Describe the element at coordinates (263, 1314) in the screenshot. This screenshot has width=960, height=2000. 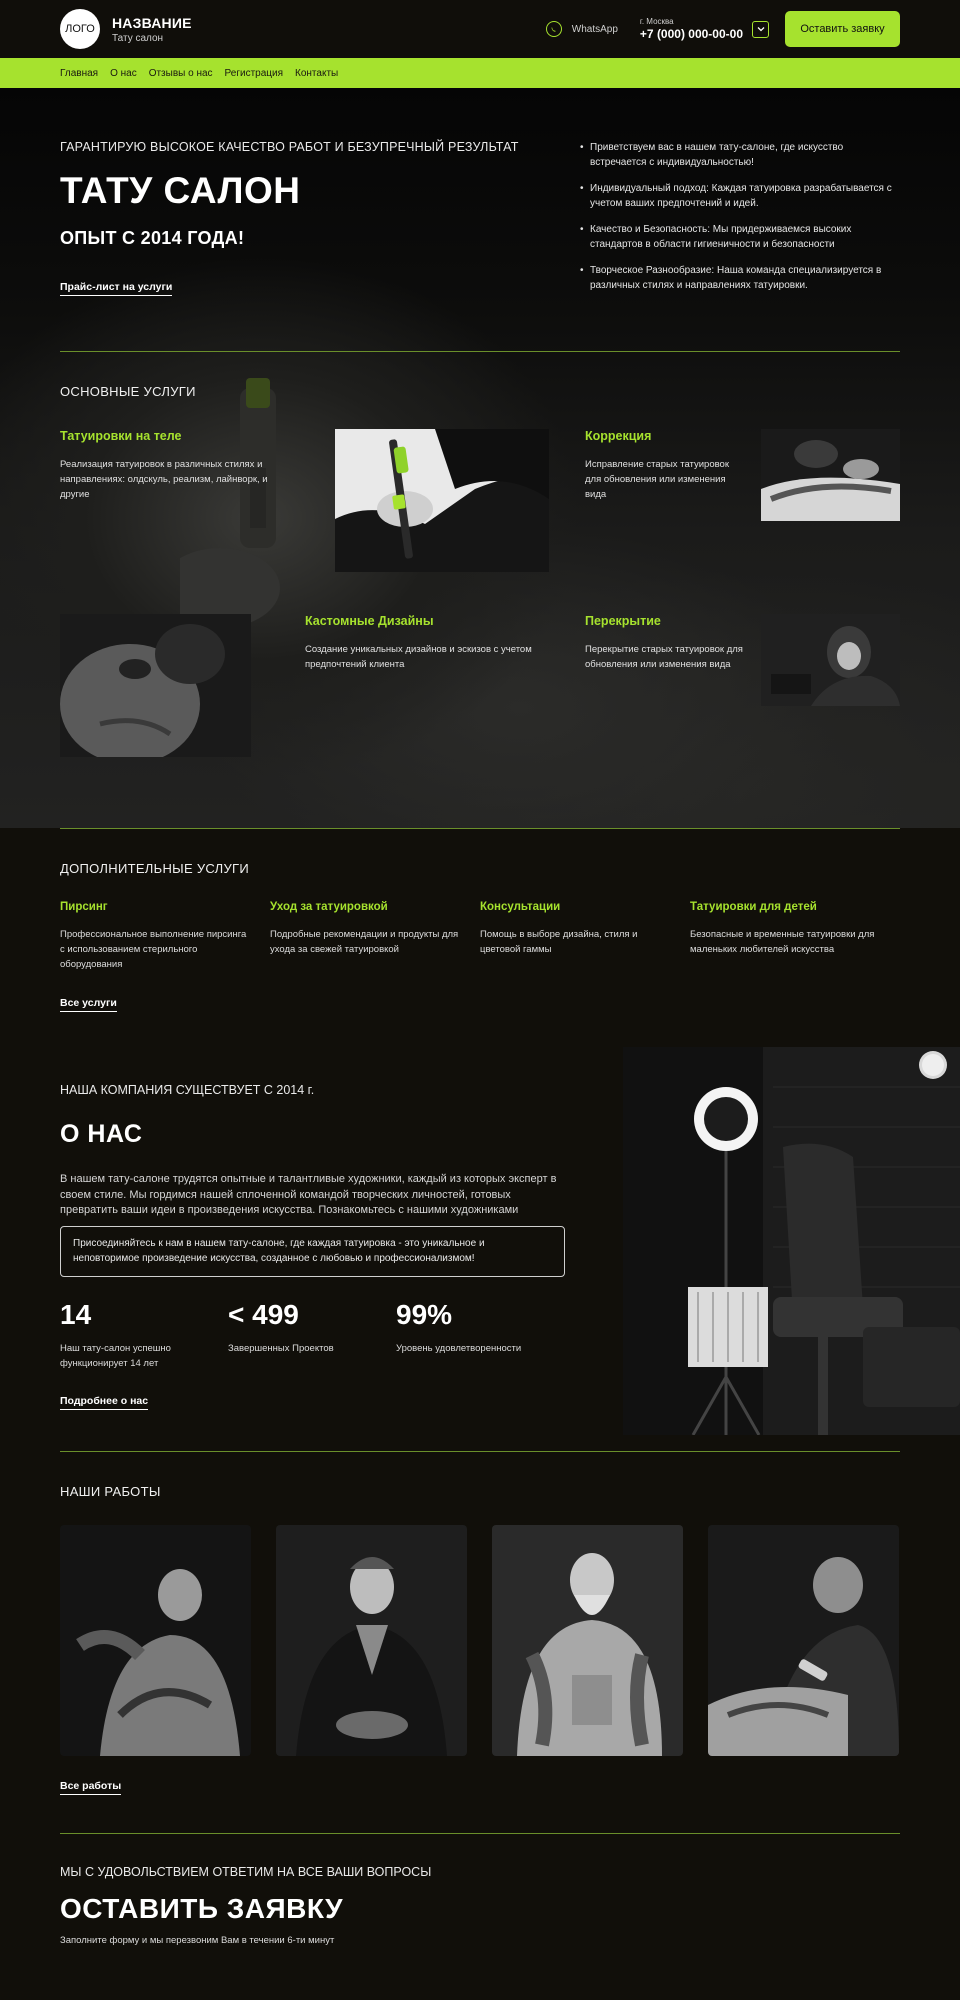
I see `stat-number: < 499` at that location.